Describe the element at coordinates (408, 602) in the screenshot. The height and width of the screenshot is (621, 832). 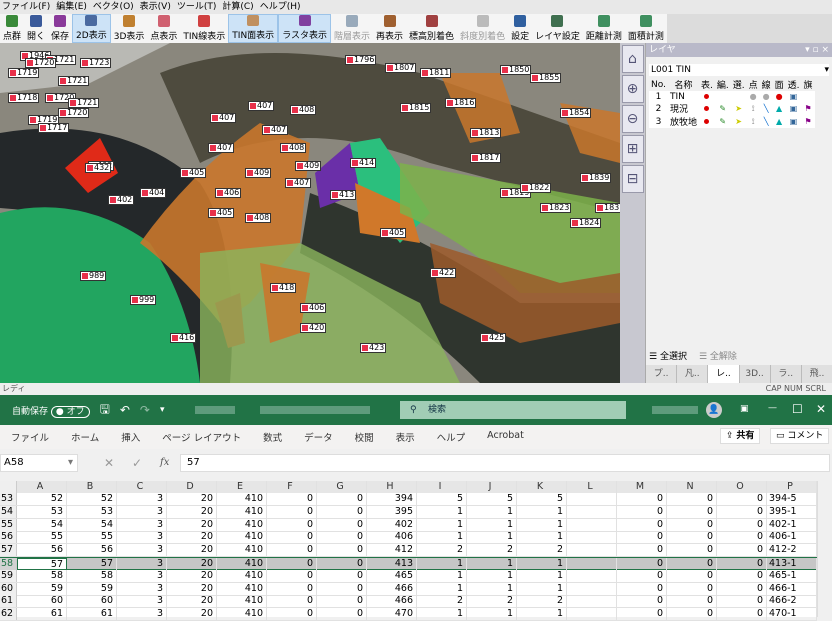
I see `table-row: 61 60 60 3 20 410 0 0 466 2 2 2 0 0 0 466-2` at that location.